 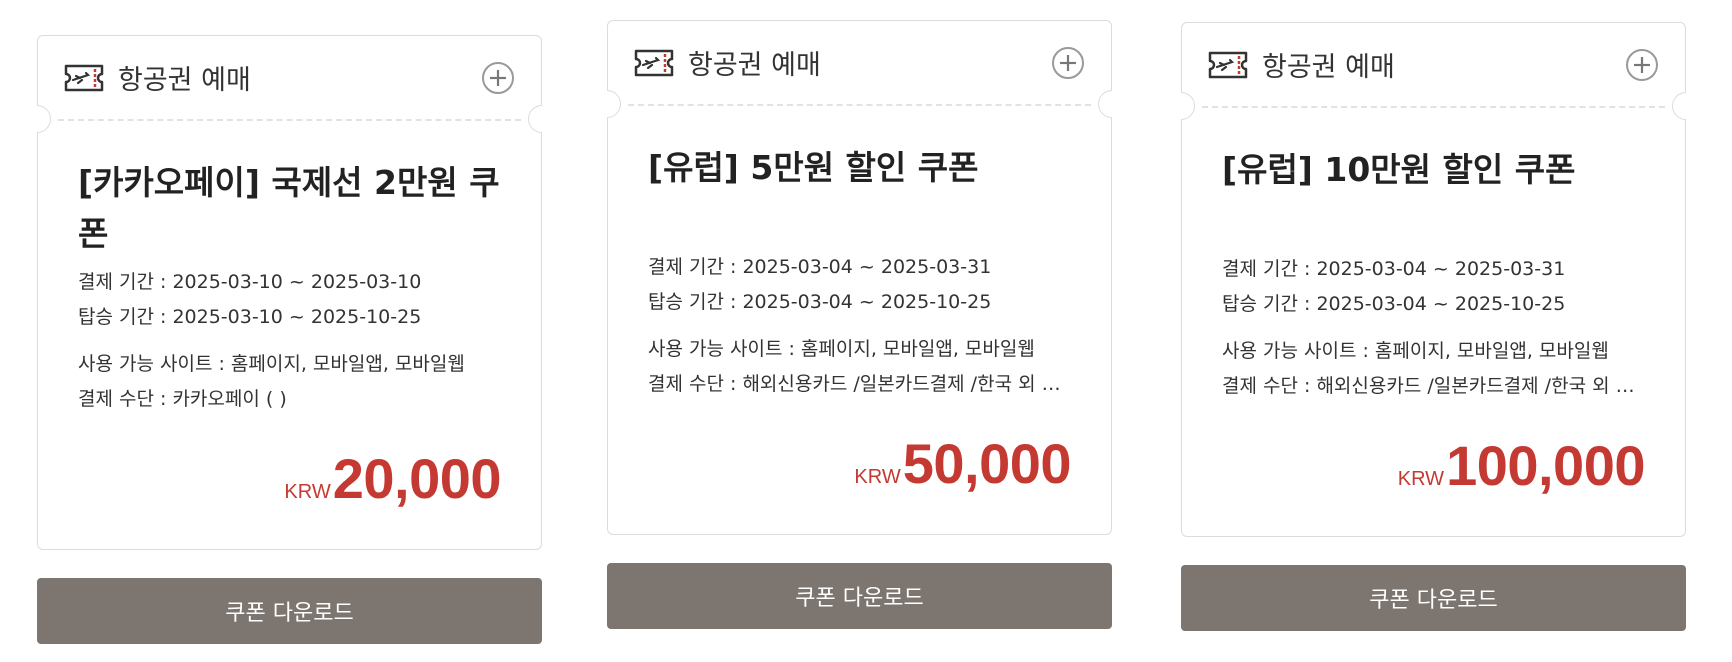 I want to click on coupon-price: KRW 100,000, so click(x=1521, y=465).